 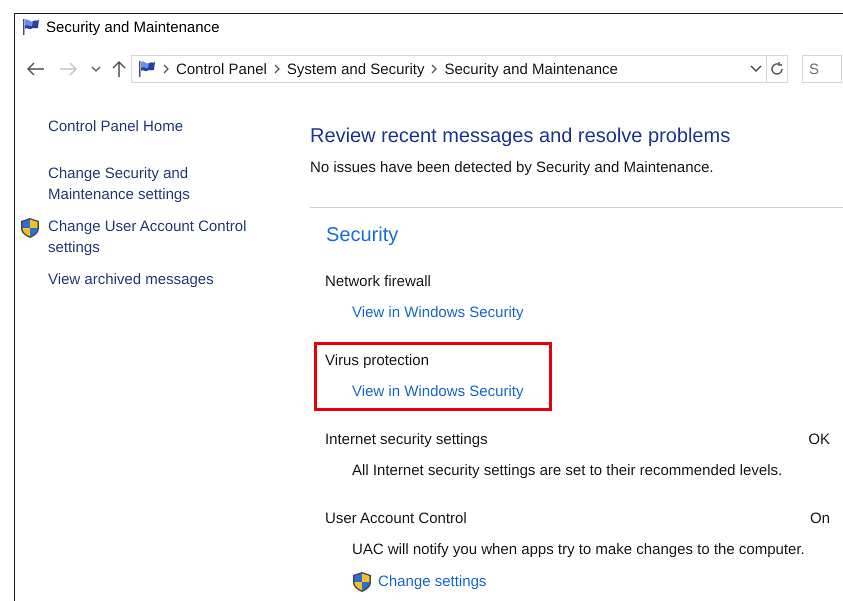 I want to click on item-title: Network firewall, so click(x=378, y=282).